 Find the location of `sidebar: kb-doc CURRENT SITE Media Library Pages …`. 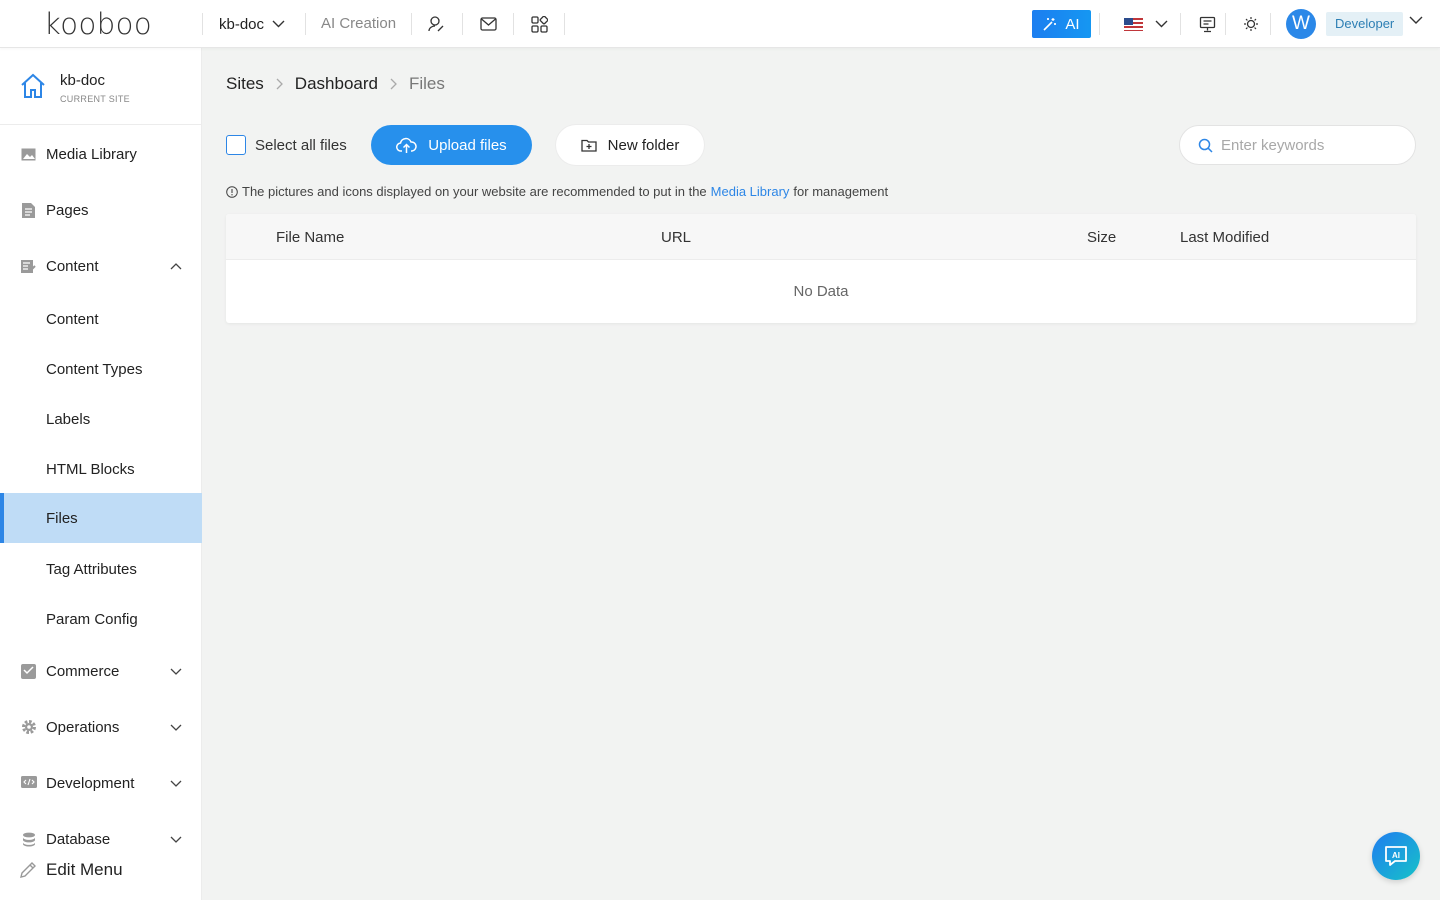

sidebar: kb-doc CURRENT SITE Media Library Pages … is located at coordinates (101, 474).